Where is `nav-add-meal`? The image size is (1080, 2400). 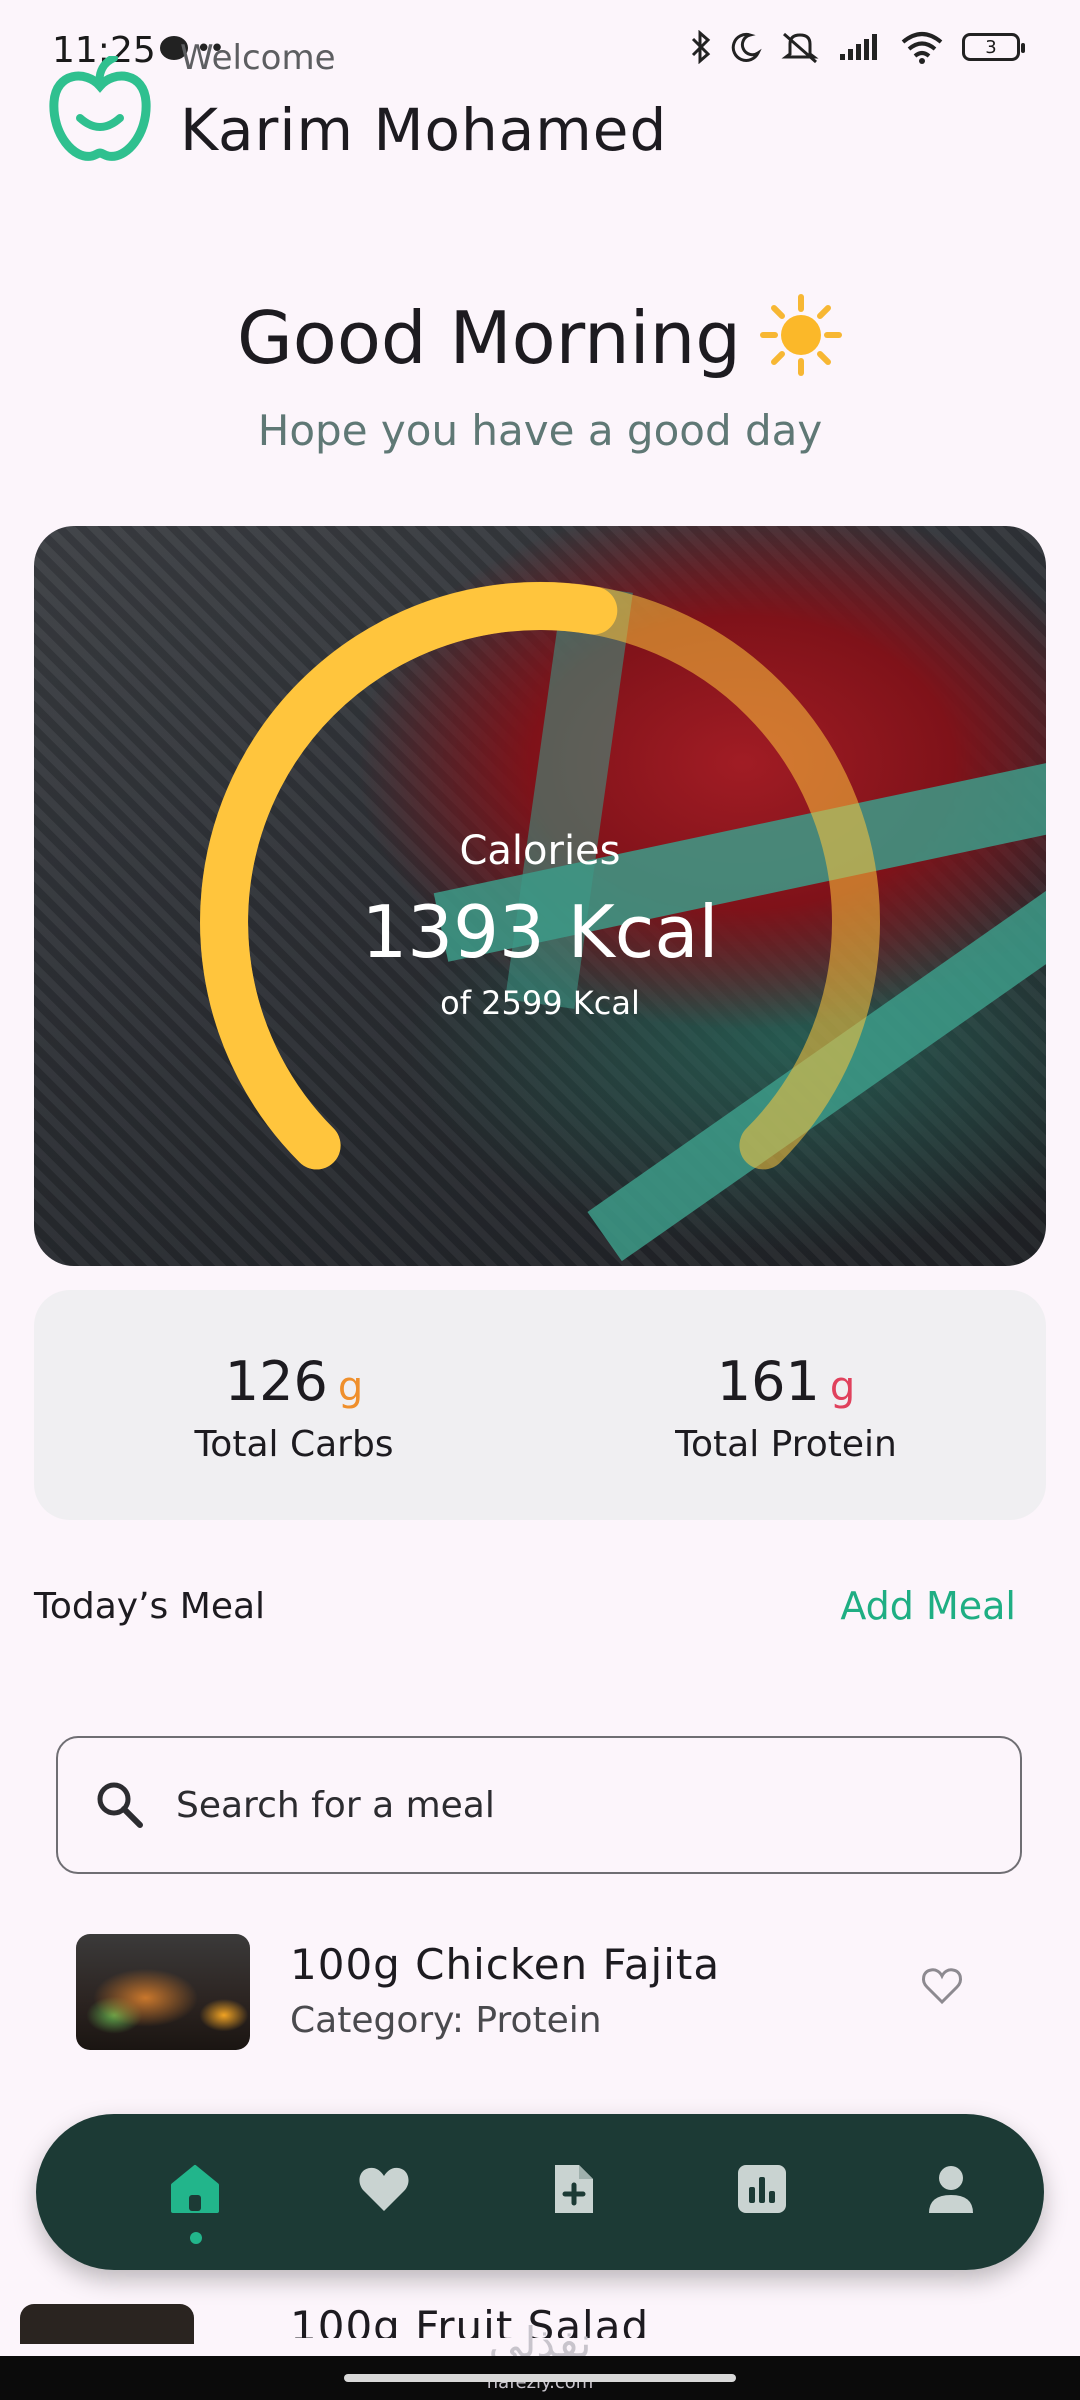 nav-add-meal is located at coordinates (573, 2189).